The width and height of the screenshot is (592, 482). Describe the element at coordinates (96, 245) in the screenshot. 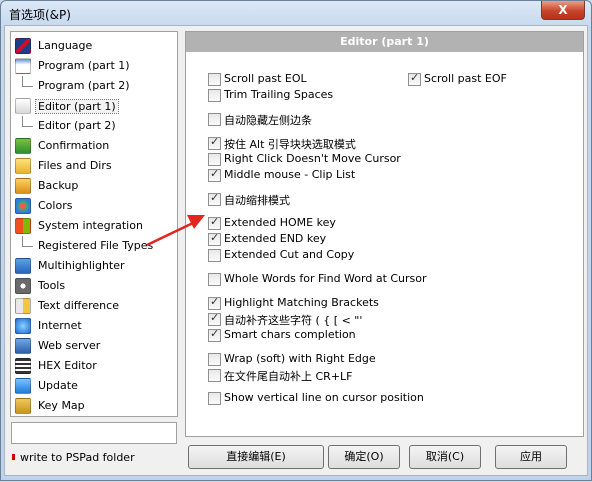

I see `sidebar-item-label: Registered File Types` at that location.